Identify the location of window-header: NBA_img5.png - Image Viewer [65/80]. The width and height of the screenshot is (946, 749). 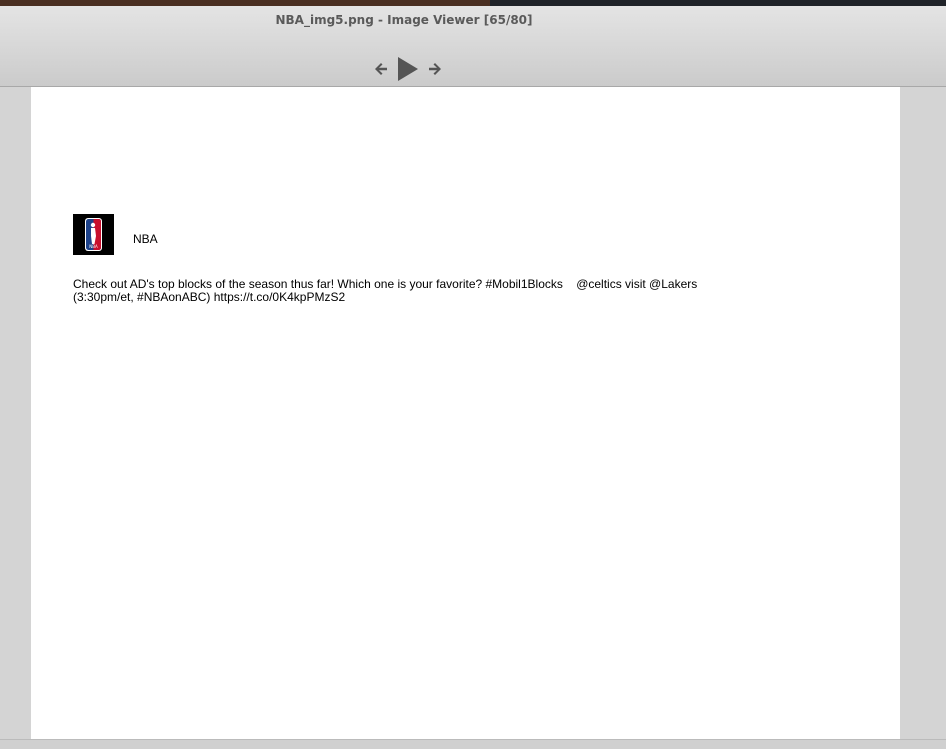
(473, 46).